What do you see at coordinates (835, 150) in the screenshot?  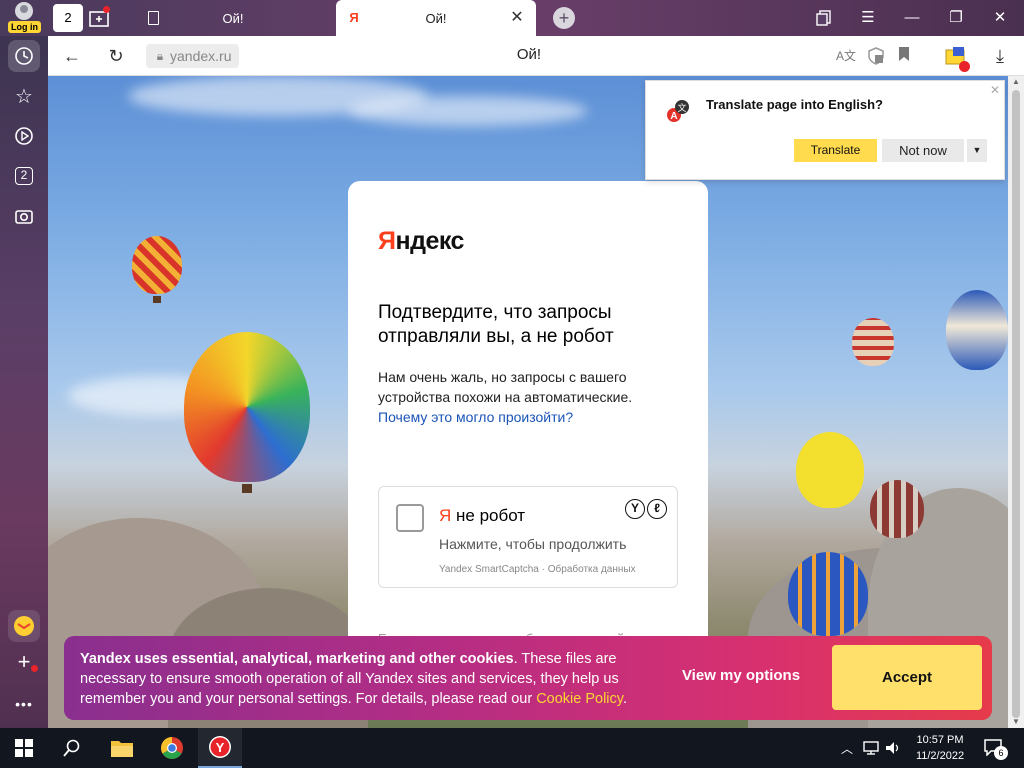 I see `translate-button: Translate` at bounding box center [835, 150].